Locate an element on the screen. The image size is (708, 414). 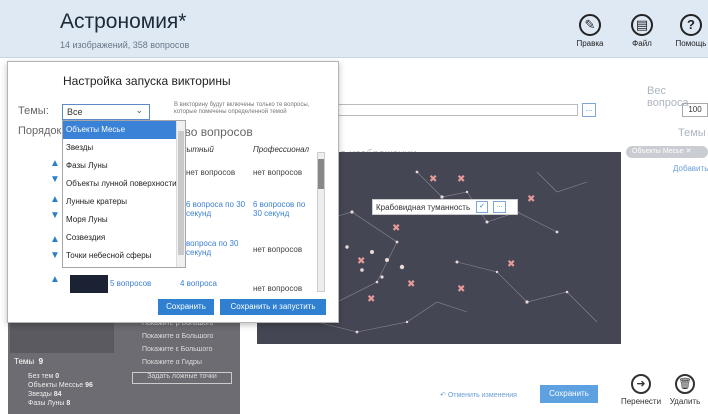
themes-select: Все ⌄ is located at coordinates (106, 112).